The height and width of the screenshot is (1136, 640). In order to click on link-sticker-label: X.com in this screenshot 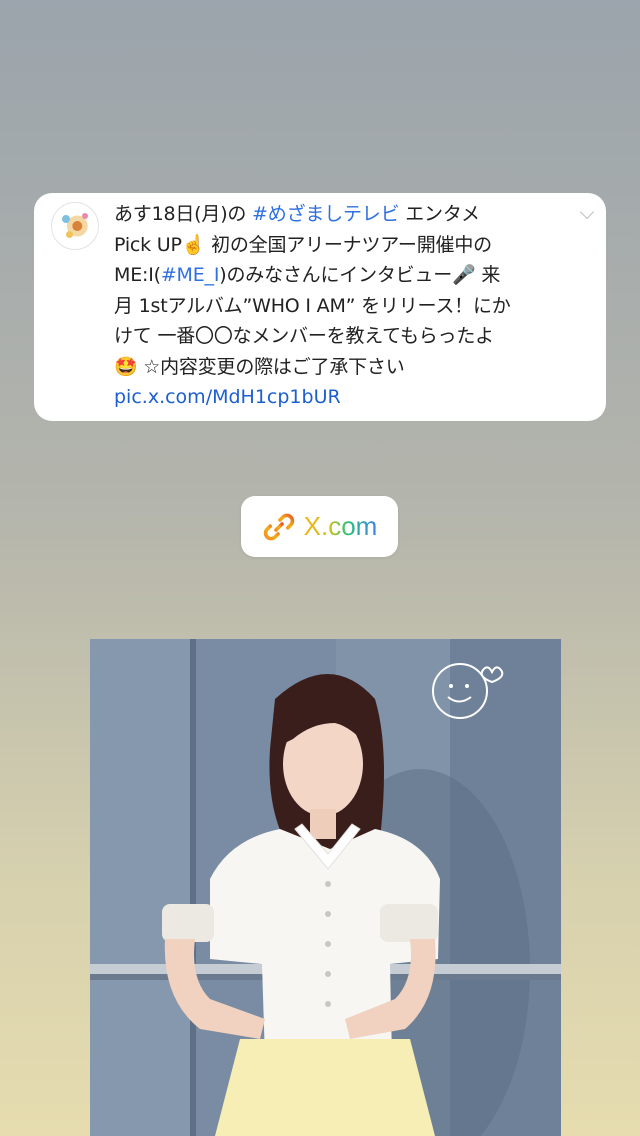, I will do `click(340, 526)`.